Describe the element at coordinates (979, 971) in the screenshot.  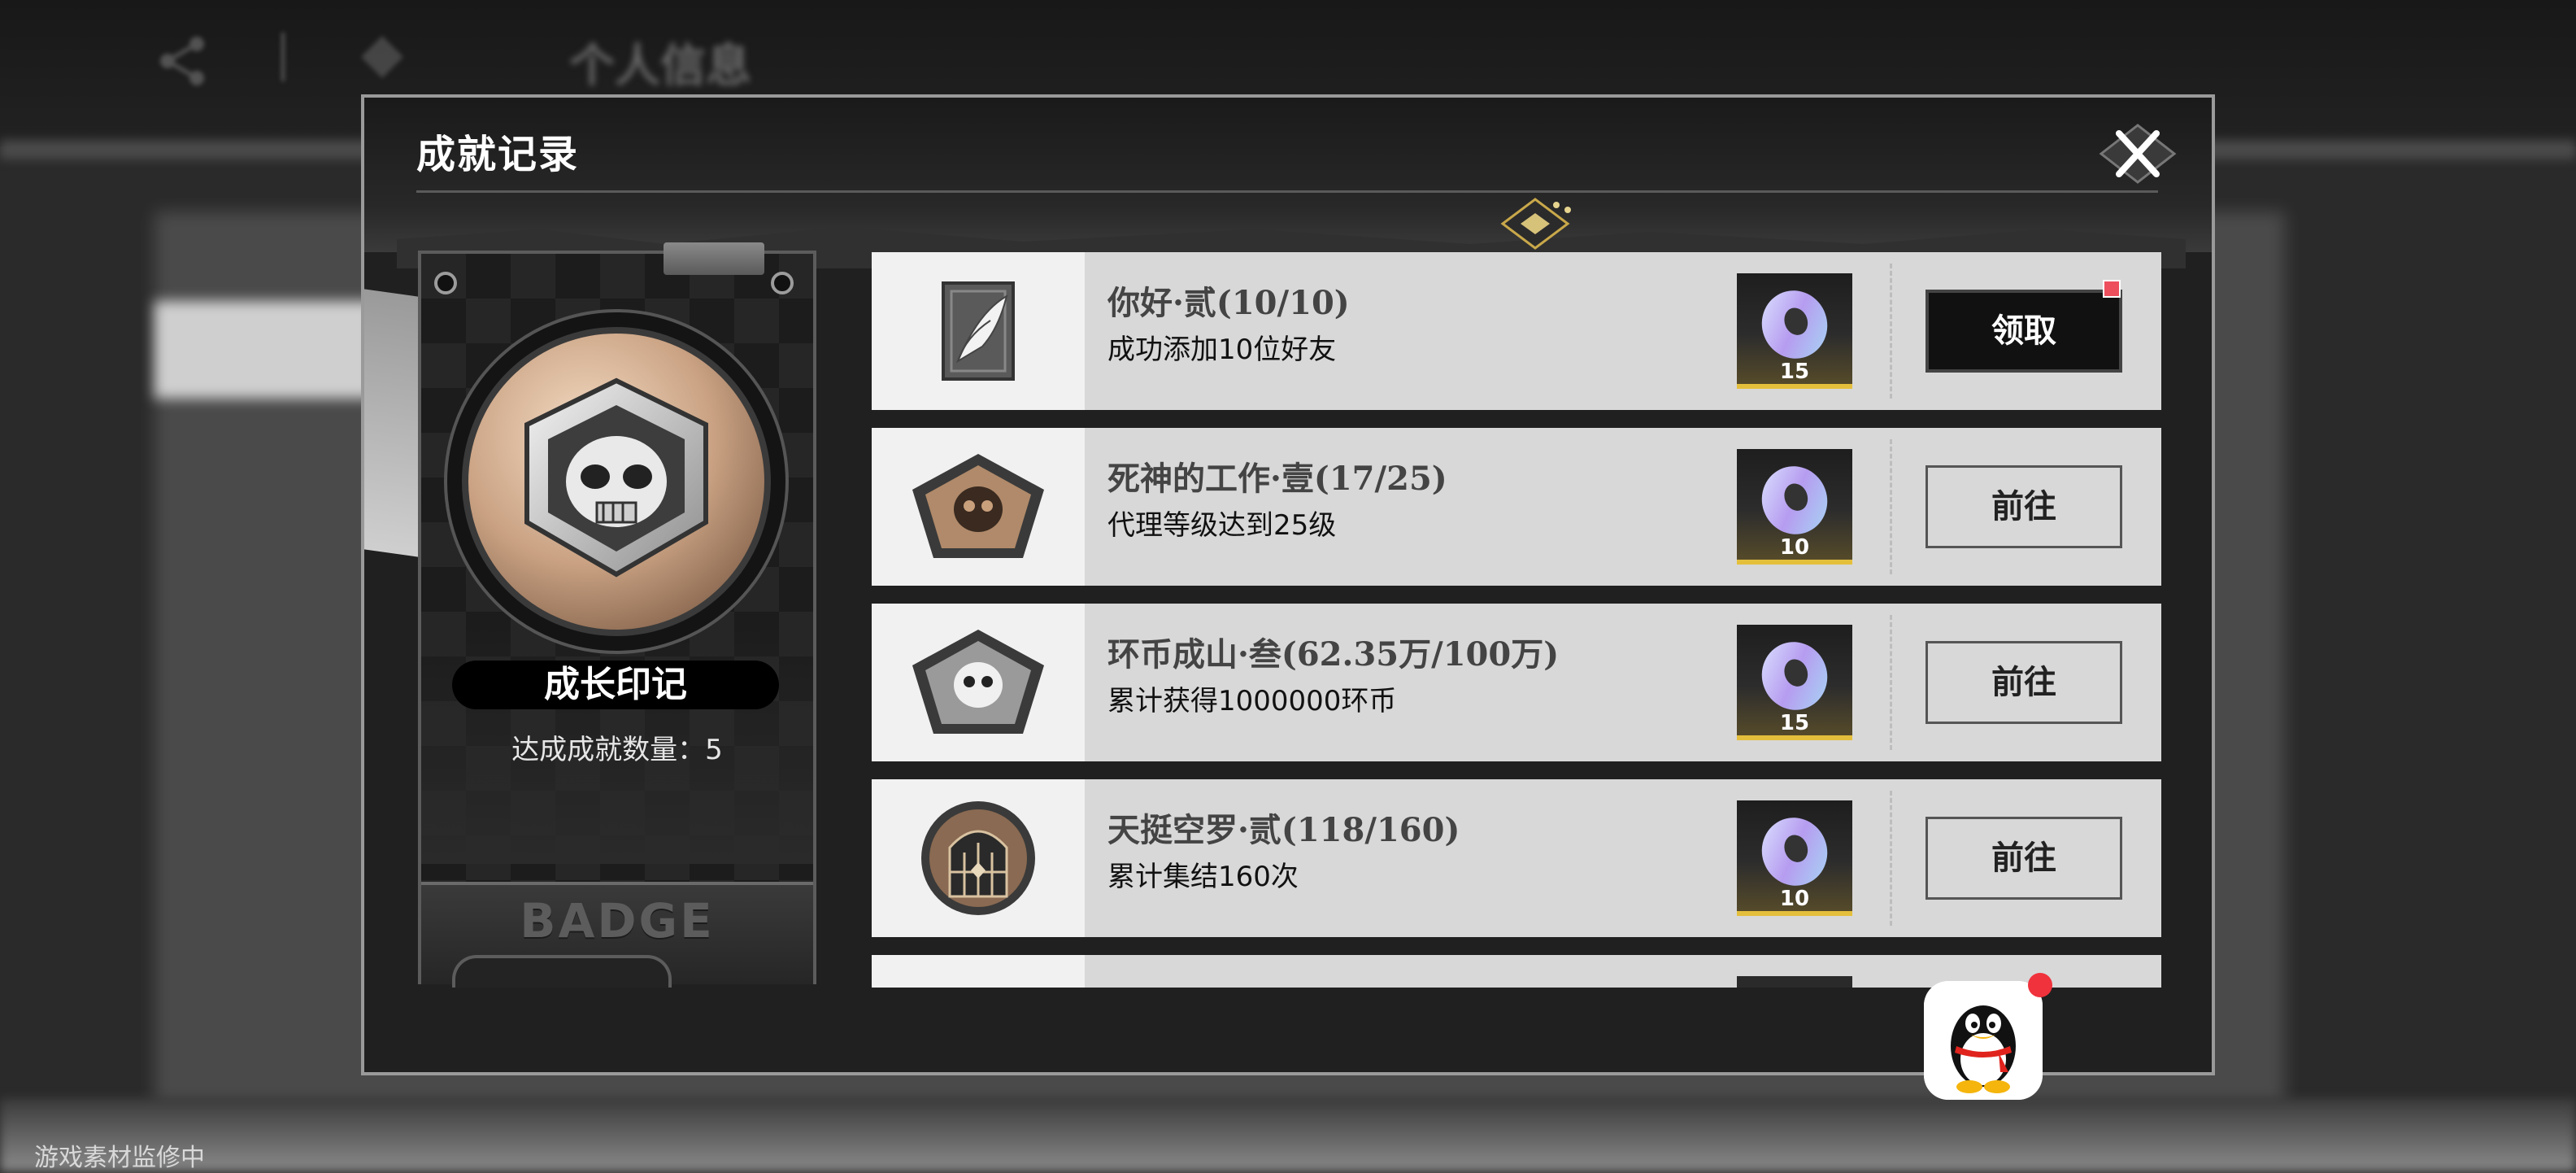
I see `achievement-icon-panel` at that location.